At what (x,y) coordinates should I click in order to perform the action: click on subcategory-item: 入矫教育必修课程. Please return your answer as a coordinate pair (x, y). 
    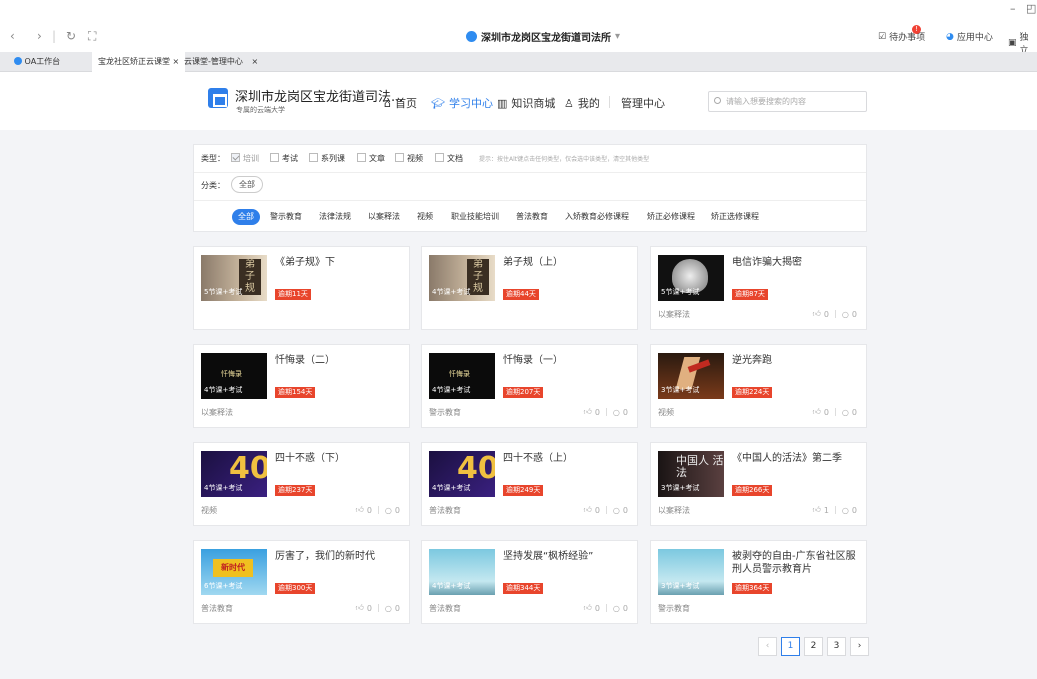
    Looking at the image, I should click on (597, 217).